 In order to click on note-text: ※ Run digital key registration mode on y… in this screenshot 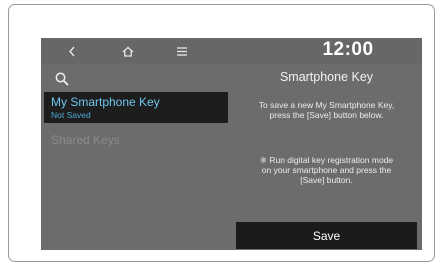, I will do `click(326, 170)`.